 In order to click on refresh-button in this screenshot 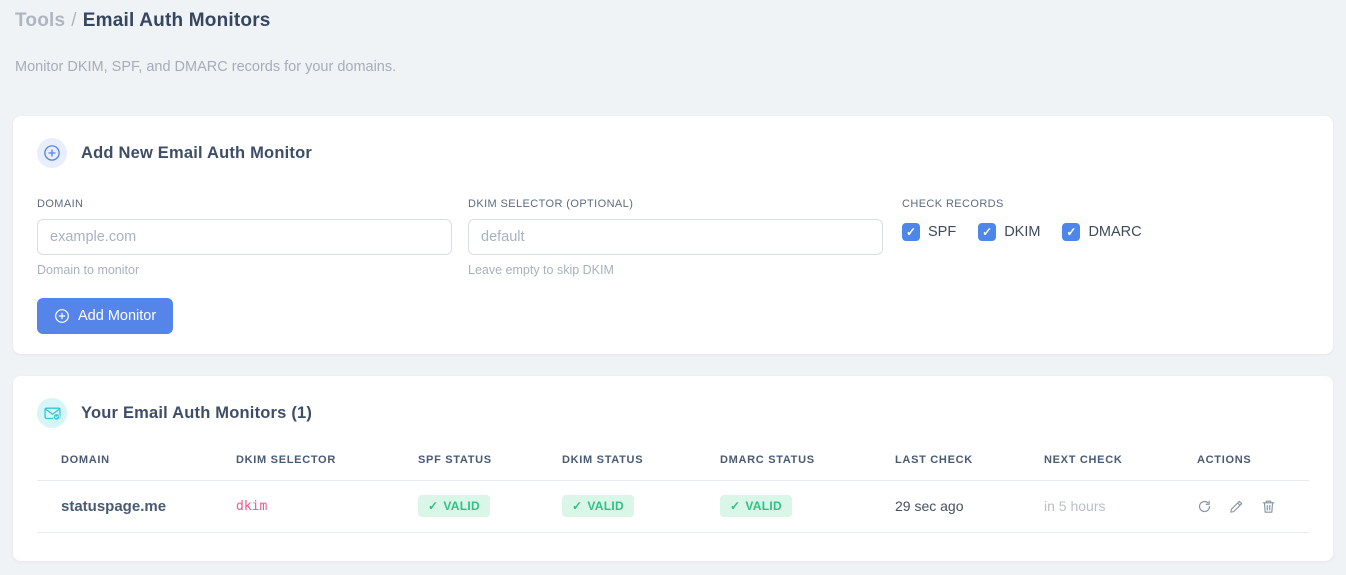, I will do `click(1204, 506)`.